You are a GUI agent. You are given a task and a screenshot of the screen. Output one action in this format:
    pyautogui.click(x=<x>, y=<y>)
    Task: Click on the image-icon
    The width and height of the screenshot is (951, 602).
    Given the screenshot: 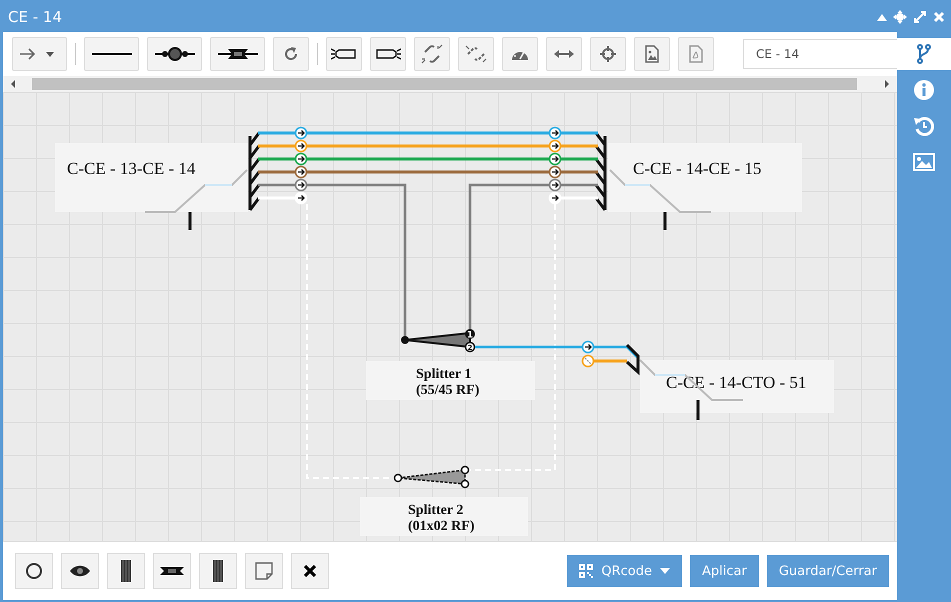 What is the action you would take?
    pyautogui.click(x=924, y=162)
    